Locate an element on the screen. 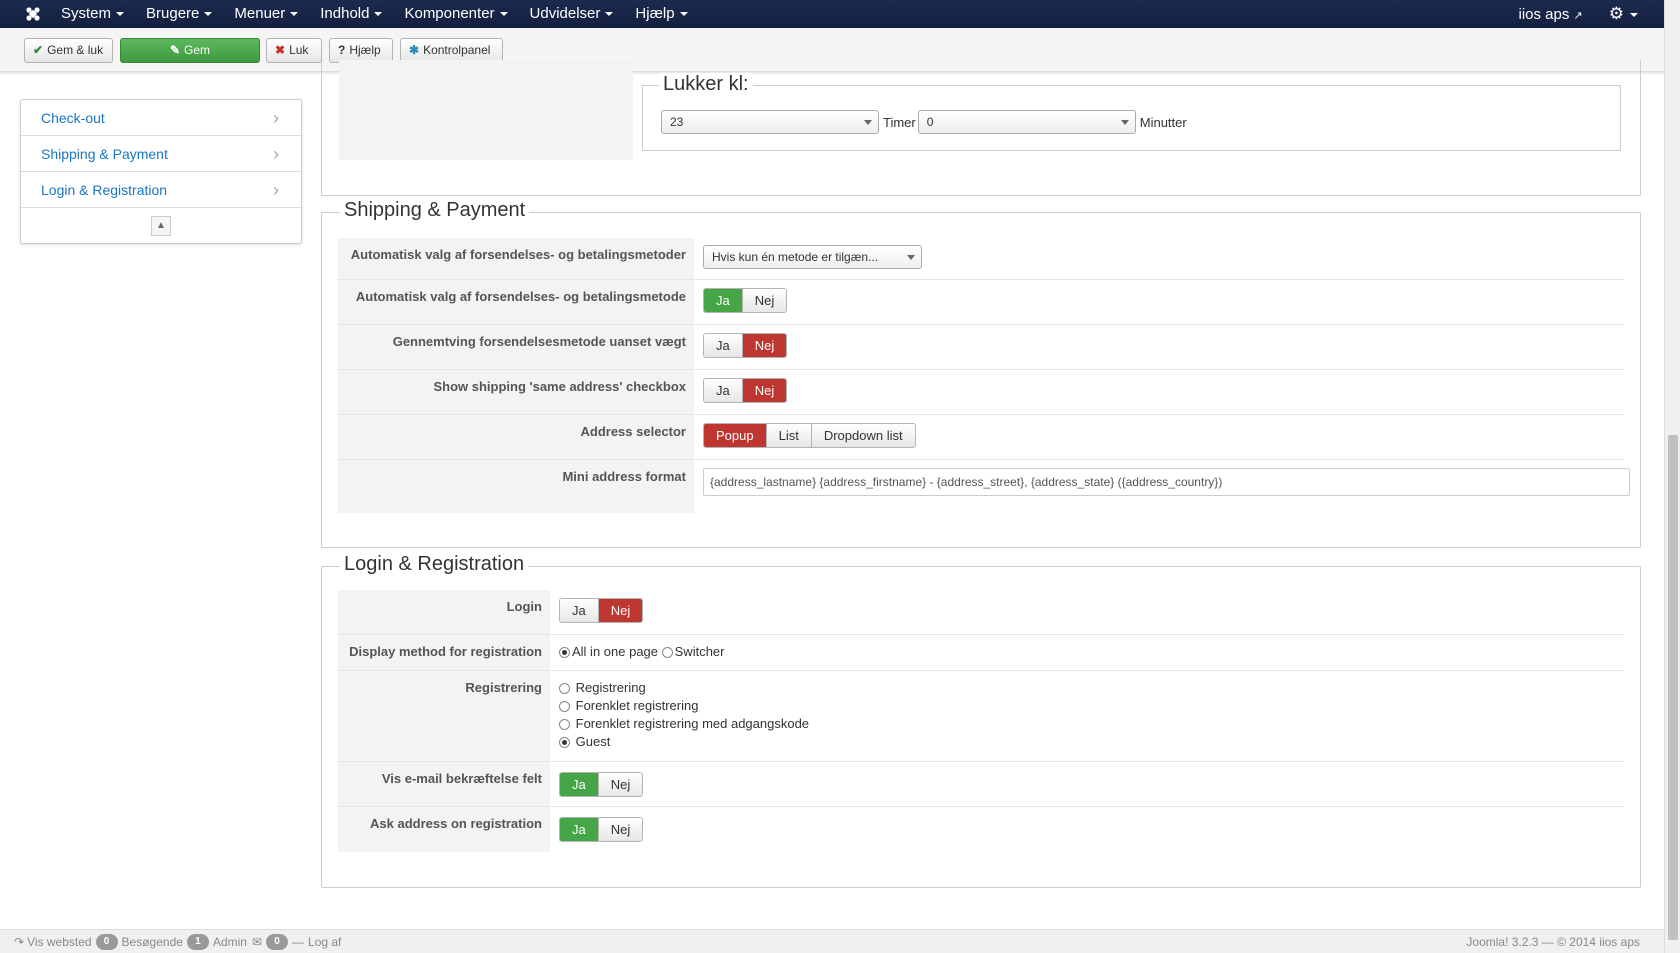 The height and width of the screenshot is (953, 1680). mini-address-label: Mini address format is located at coordinates (516, 486).